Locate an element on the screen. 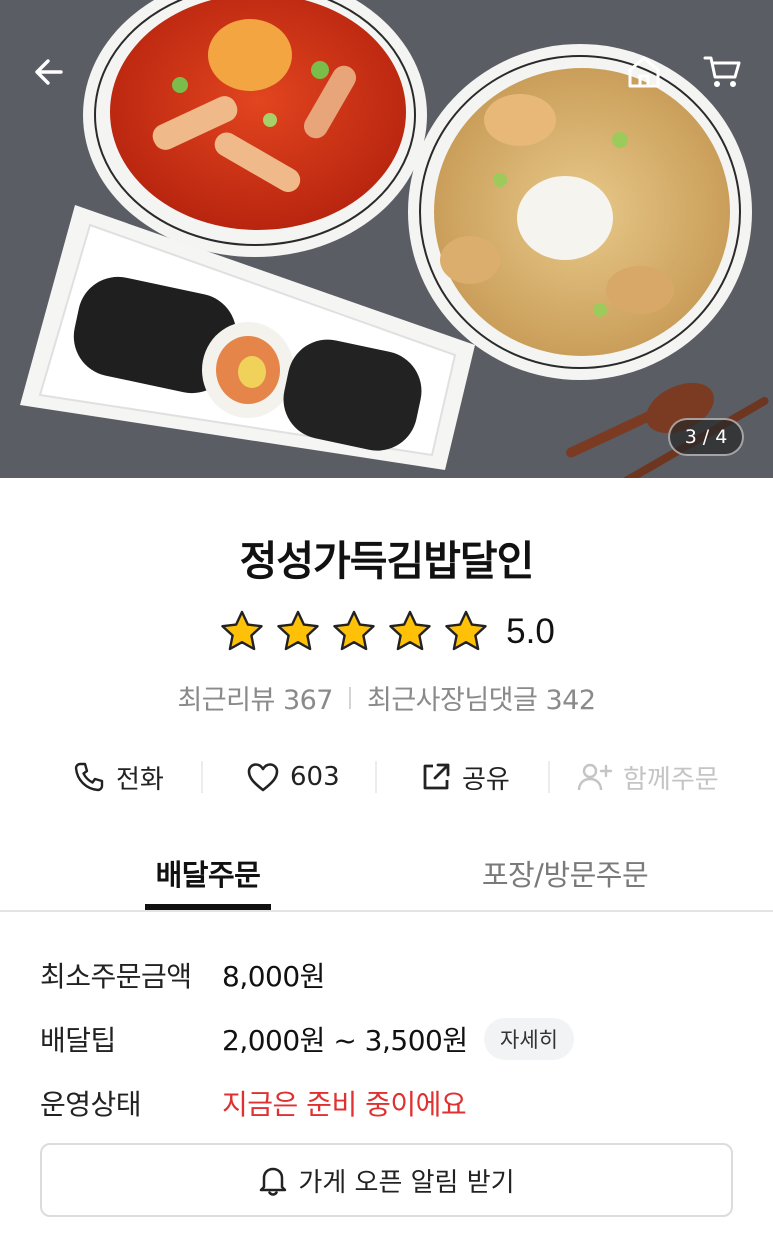 This screenshot has width=773, height=1256. owner-replies-count: 342 is located at coordinates (570, 700).